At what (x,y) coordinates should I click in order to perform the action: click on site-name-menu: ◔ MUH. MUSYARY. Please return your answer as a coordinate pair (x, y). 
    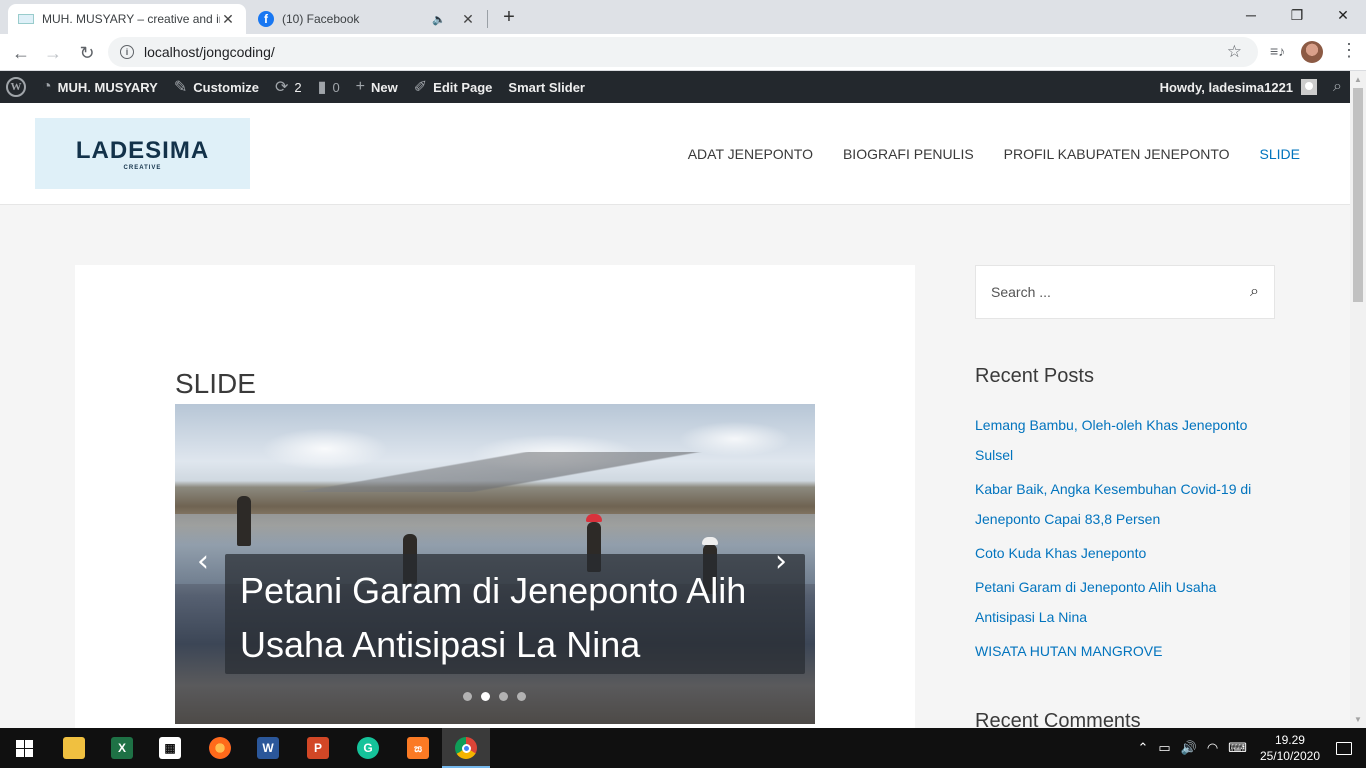
    Looking at the image, I should click on (100, 87).